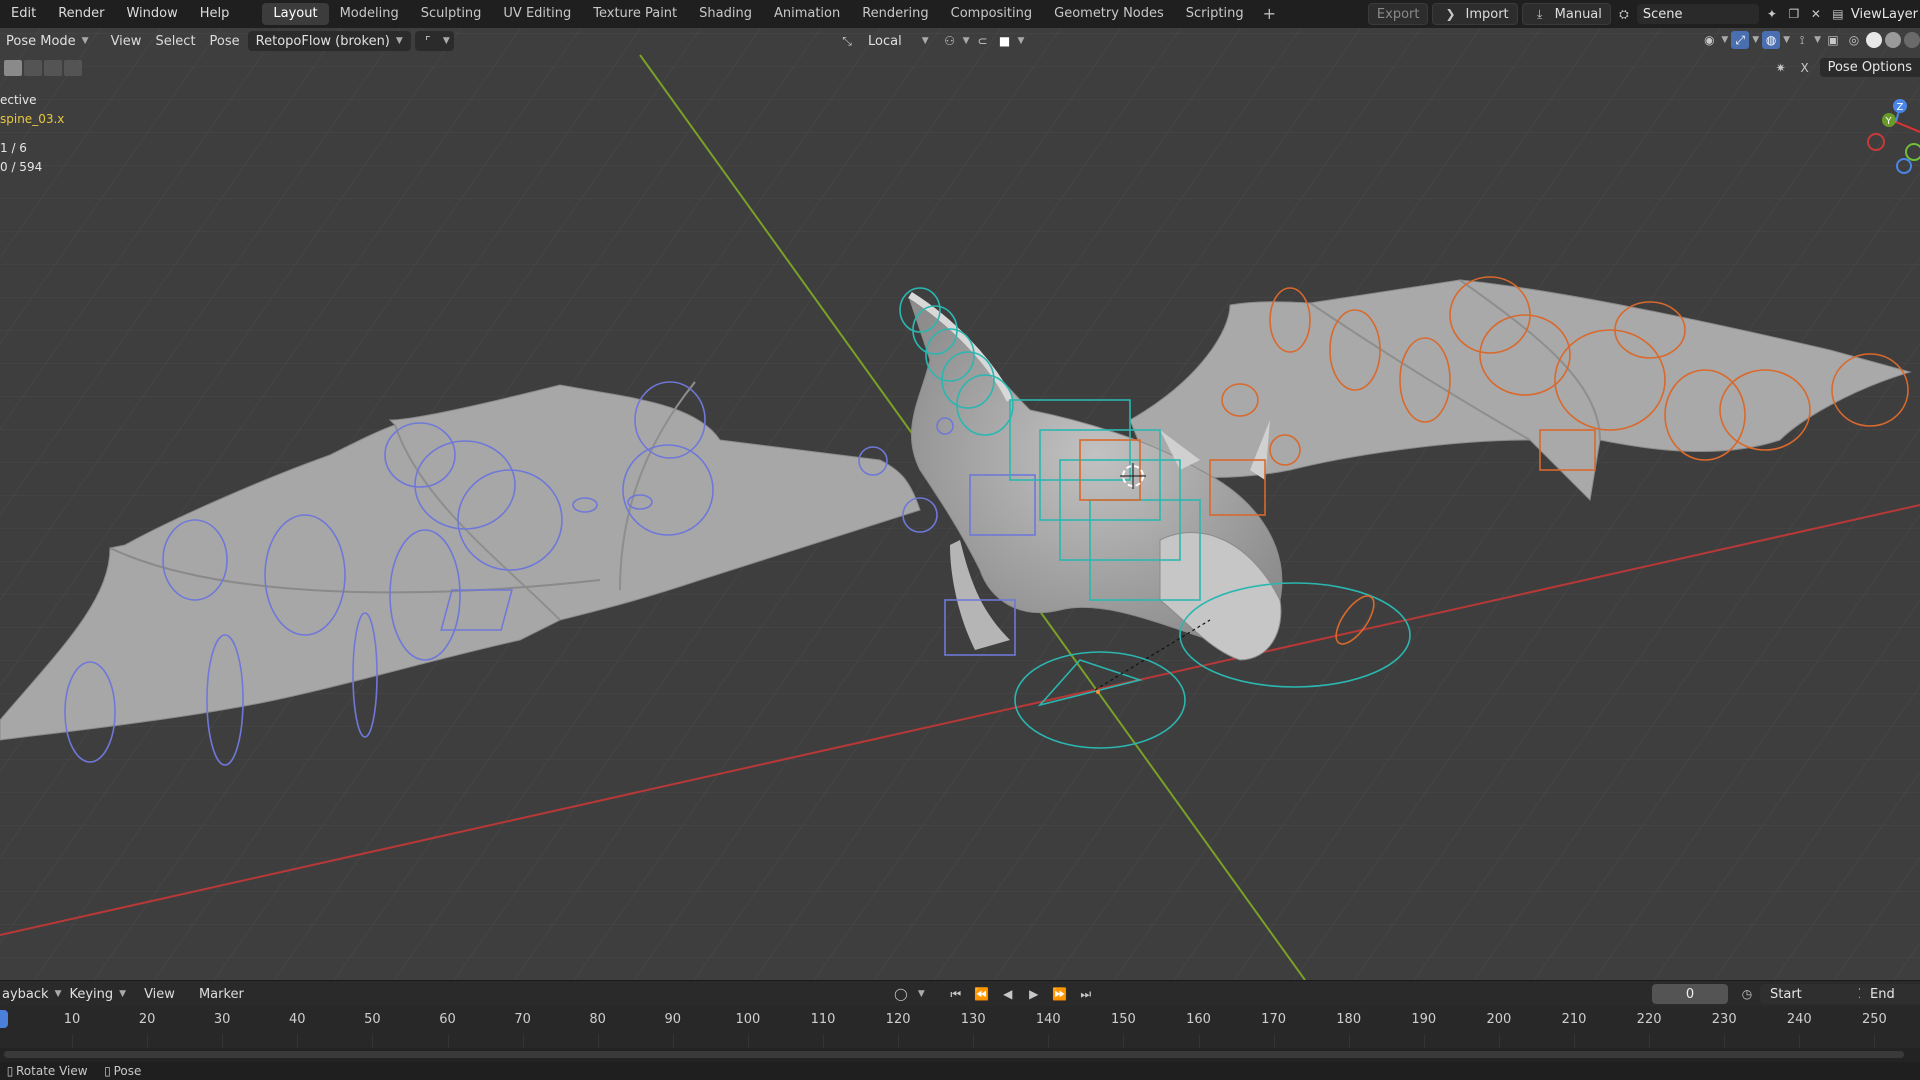 This screenshot has width=1920, height=1080. What do you see at coordinates (1398, 14) in the screenshot?
I see `export-button: Export` at bounding box center [1398, 14].